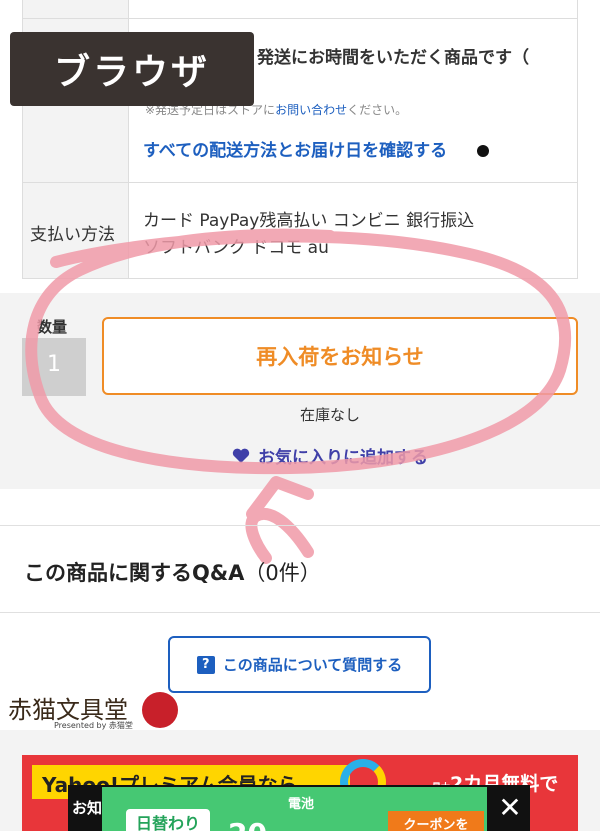  I want to click on ask-question-button: ? この商品について質問する, so click(299, 664).